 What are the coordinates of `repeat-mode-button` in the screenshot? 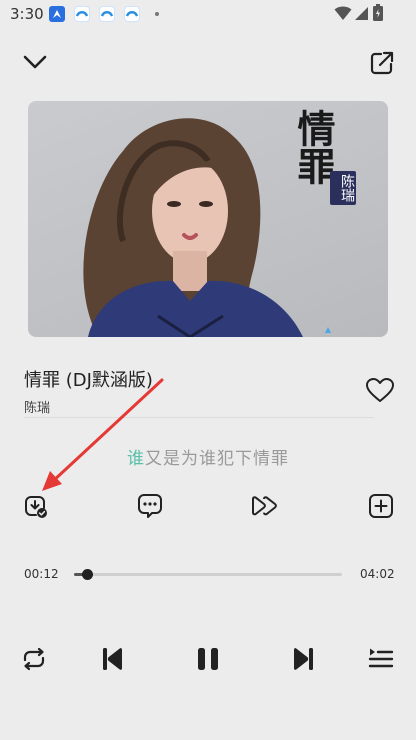 It's located at (34, 659).